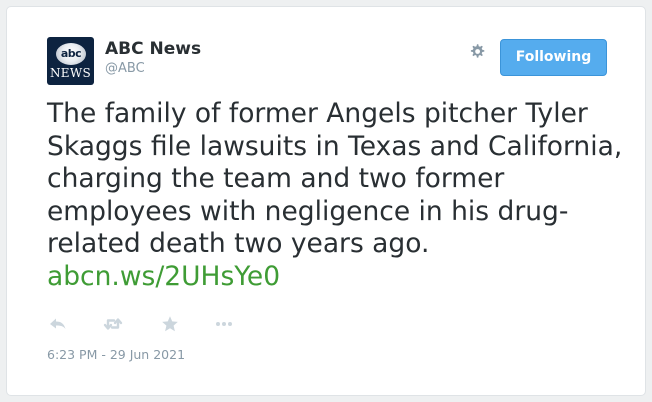 Image resolution: width=652 pixels, height=402 pixels. Describe the element at coordinates (58, 324) in the screenshot. I see `reply-icon` at that location.